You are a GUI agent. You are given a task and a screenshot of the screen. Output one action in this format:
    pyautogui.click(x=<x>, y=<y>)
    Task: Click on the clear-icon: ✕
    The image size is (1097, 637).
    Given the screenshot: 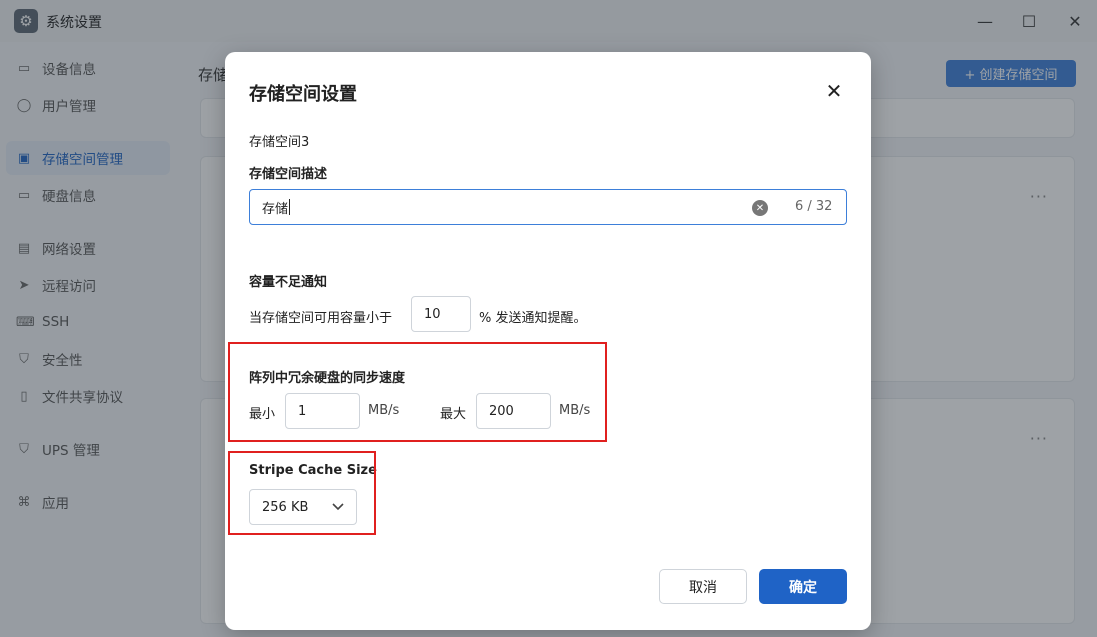 What is the action you would take?
    pyautogui.click(x=760, y=208)
    